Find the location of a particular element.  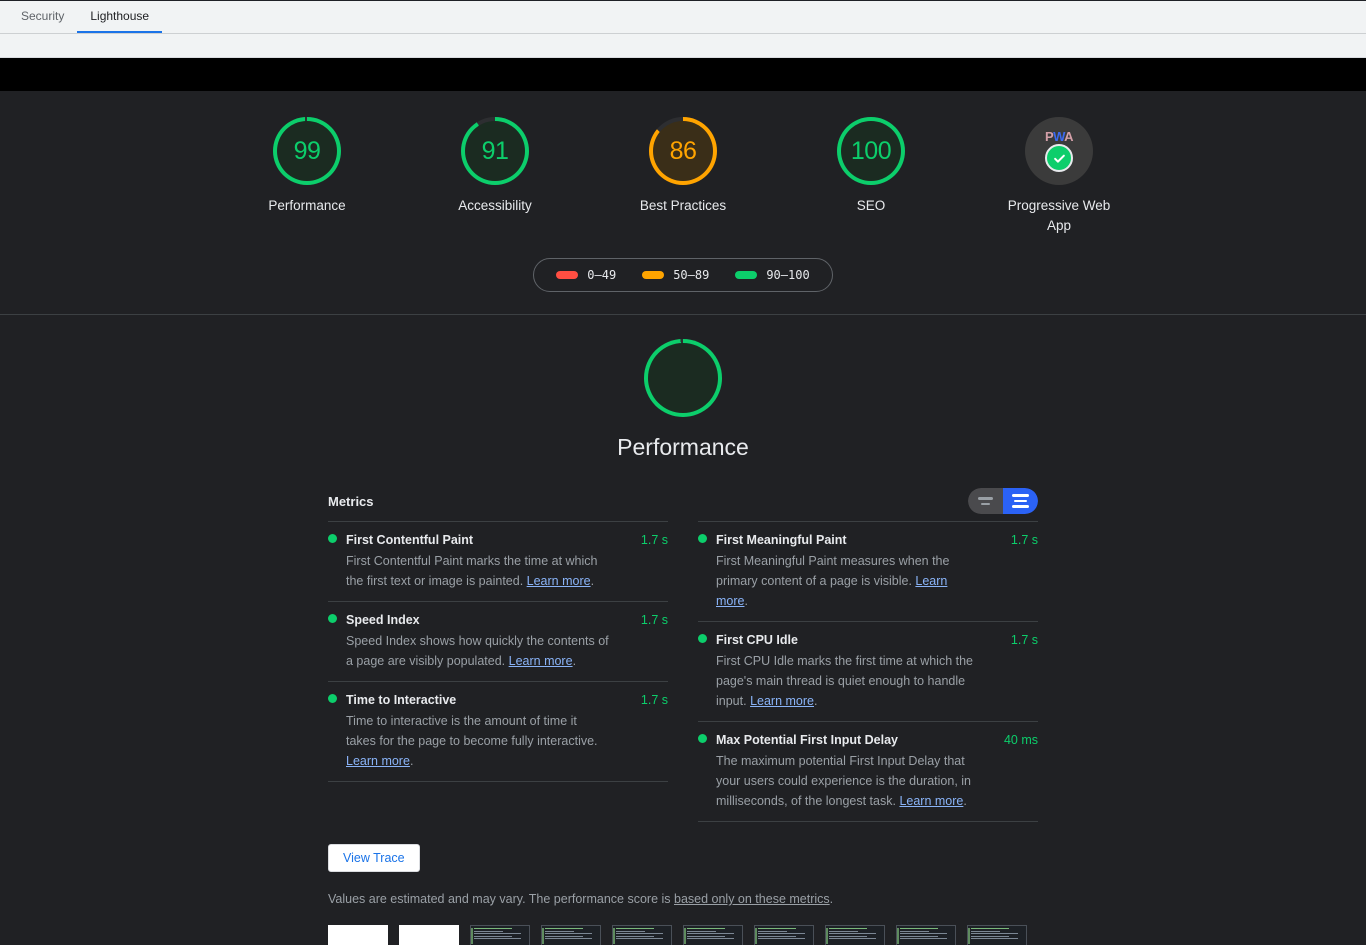

legend-label-fail: 0–49 is located at coordinates (602, 275).